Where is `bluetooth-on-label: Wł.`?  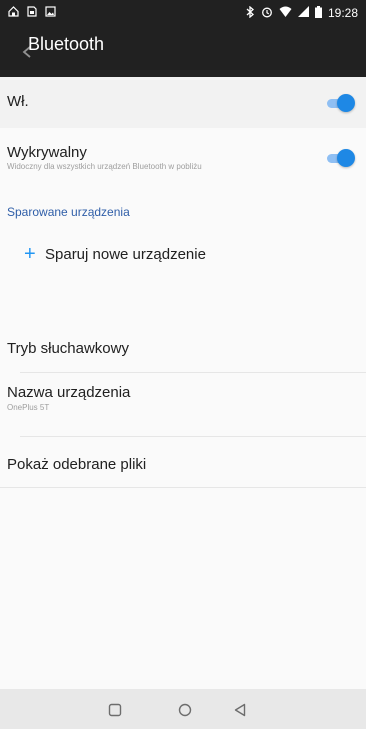 bluetooth-on-label: Wł. is located at coordinates (18, 101).